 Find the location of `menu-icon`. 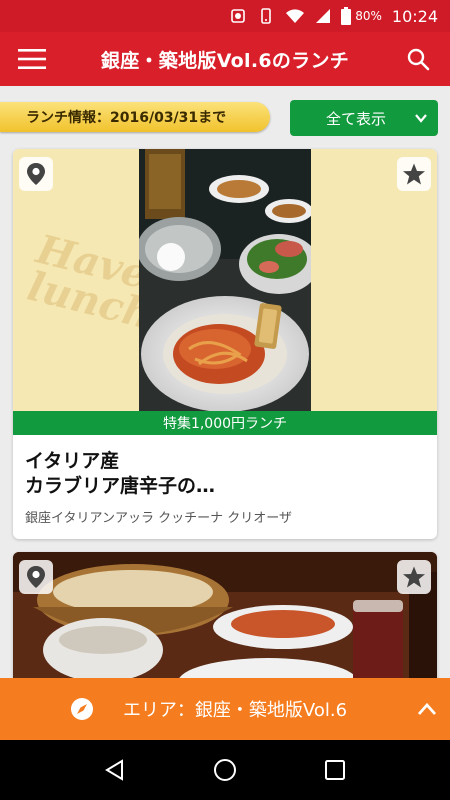

menu-icon is located at coordinates (32, 59).